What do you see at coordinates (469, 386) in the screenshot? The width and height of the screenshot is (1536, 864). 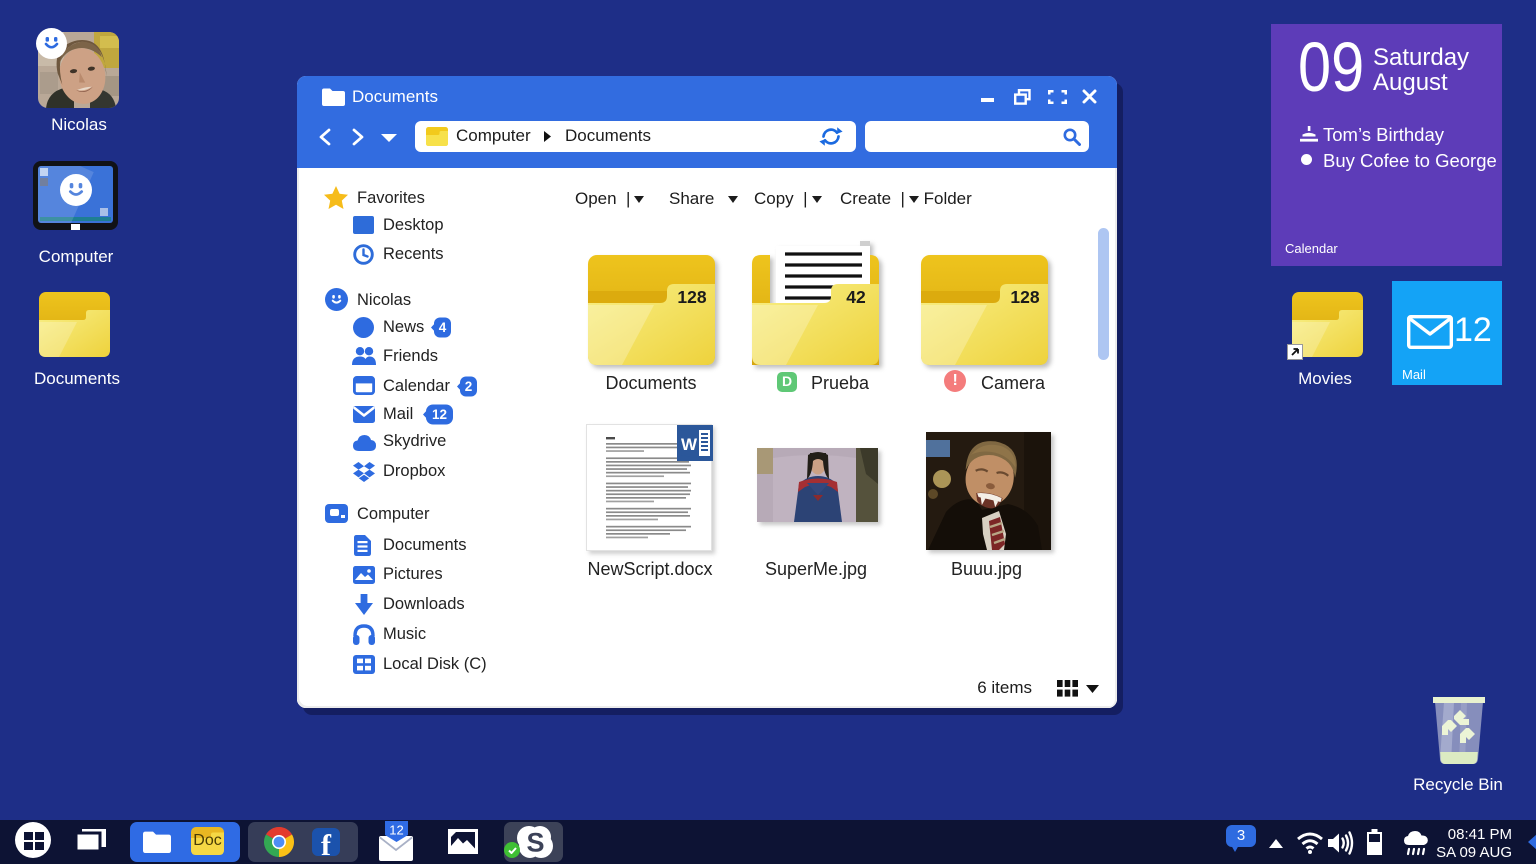 I see `svg-text: 2` at bounding box center [469, 386].